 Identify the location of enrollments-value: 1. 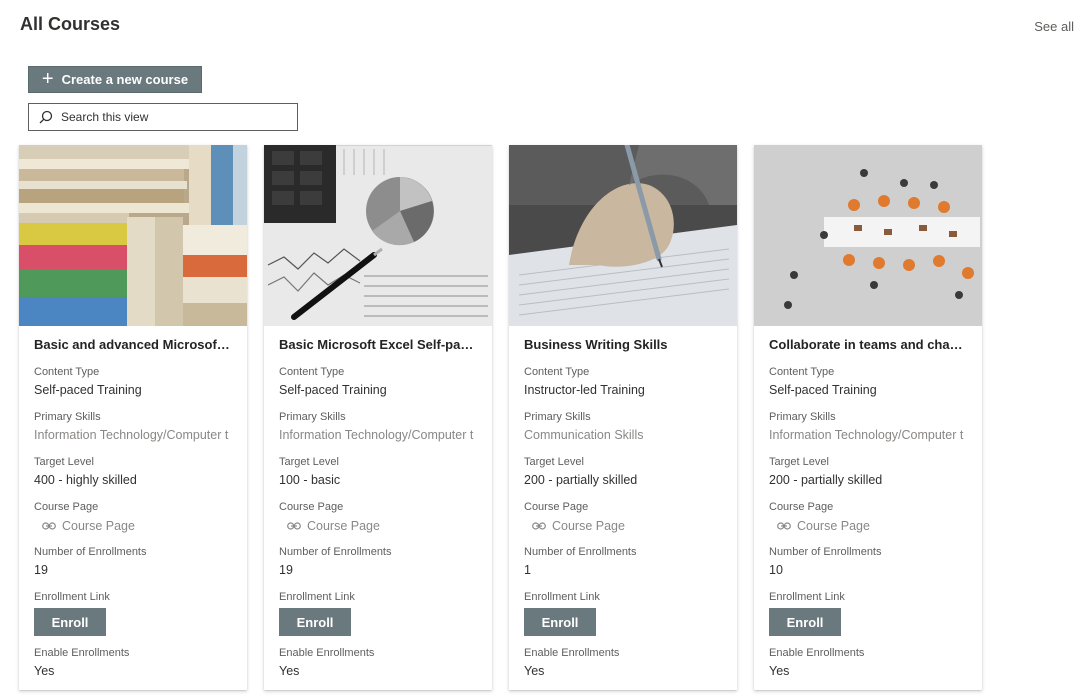
(527, 570).